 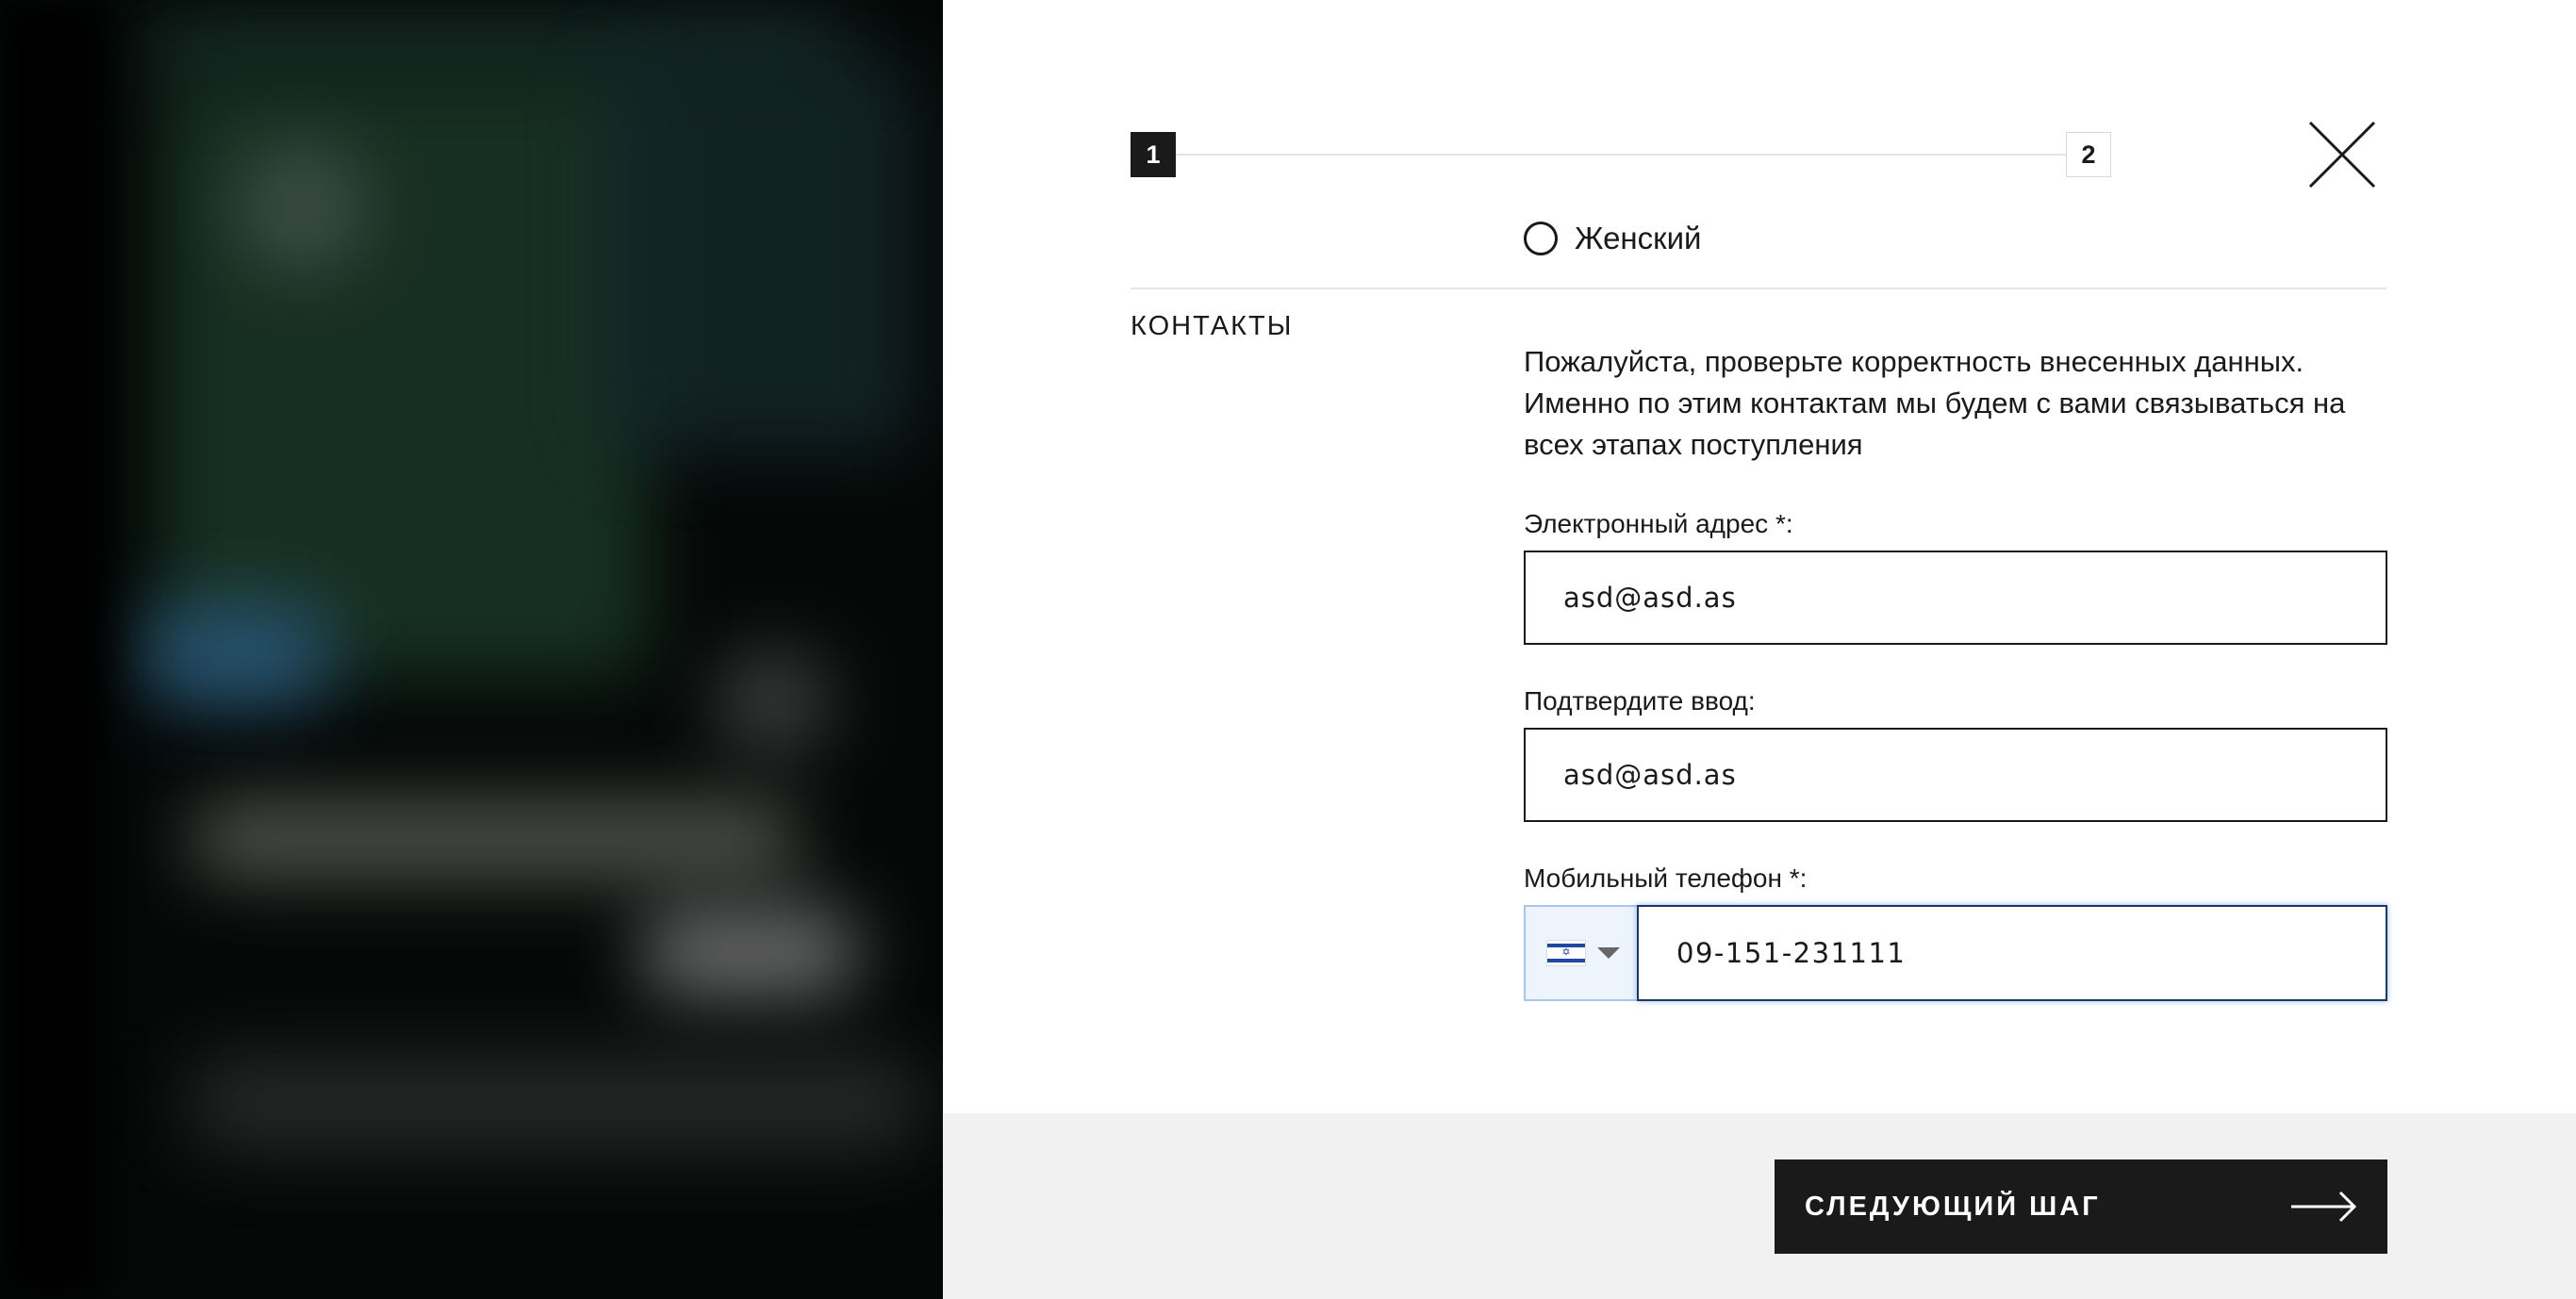 What do you see at coordinates (1658, 523) in the screenshot?
I see `email-label: Электронный адрес *:` at bounding box center [1658, 523].